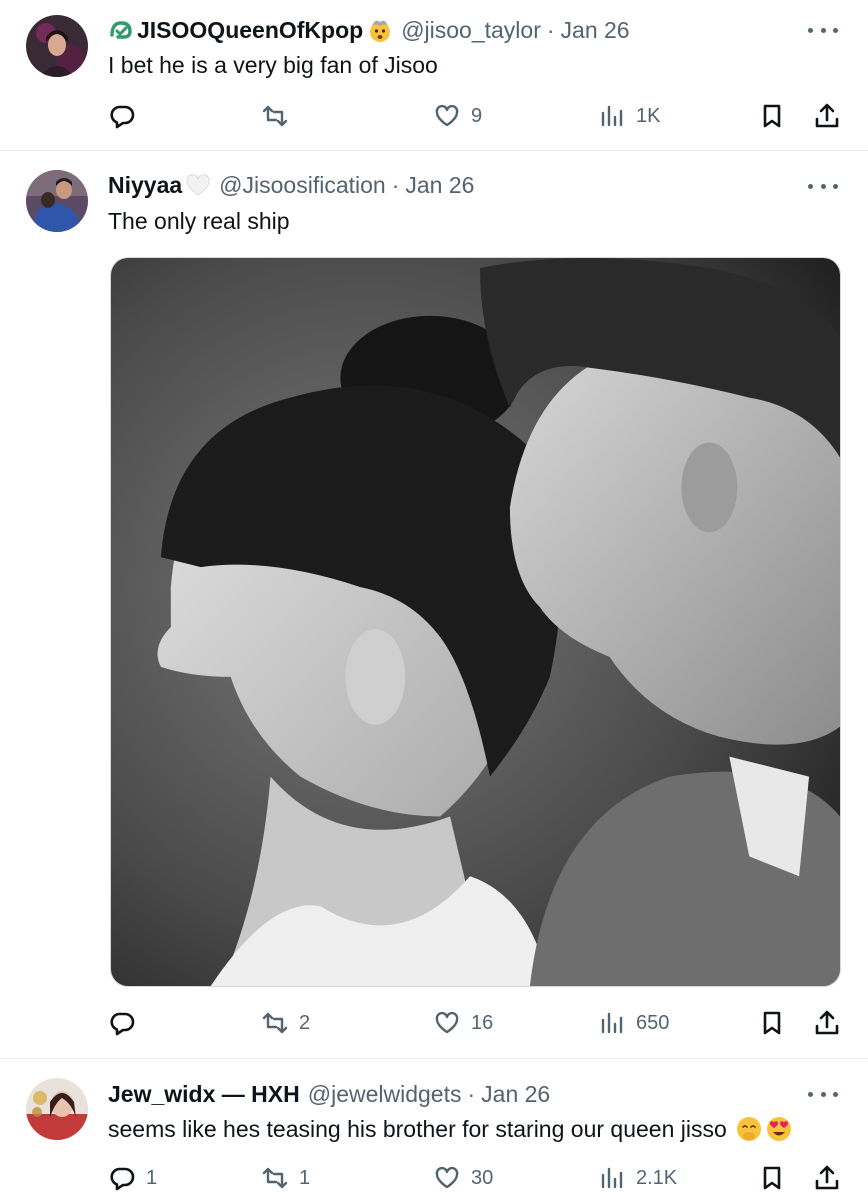 The height and width of the screenshot is (1200, 868). What do you see at coordinates (629, 116) in the screenshot?
I see `views-button: 1K` at bounding box center [629, 116].